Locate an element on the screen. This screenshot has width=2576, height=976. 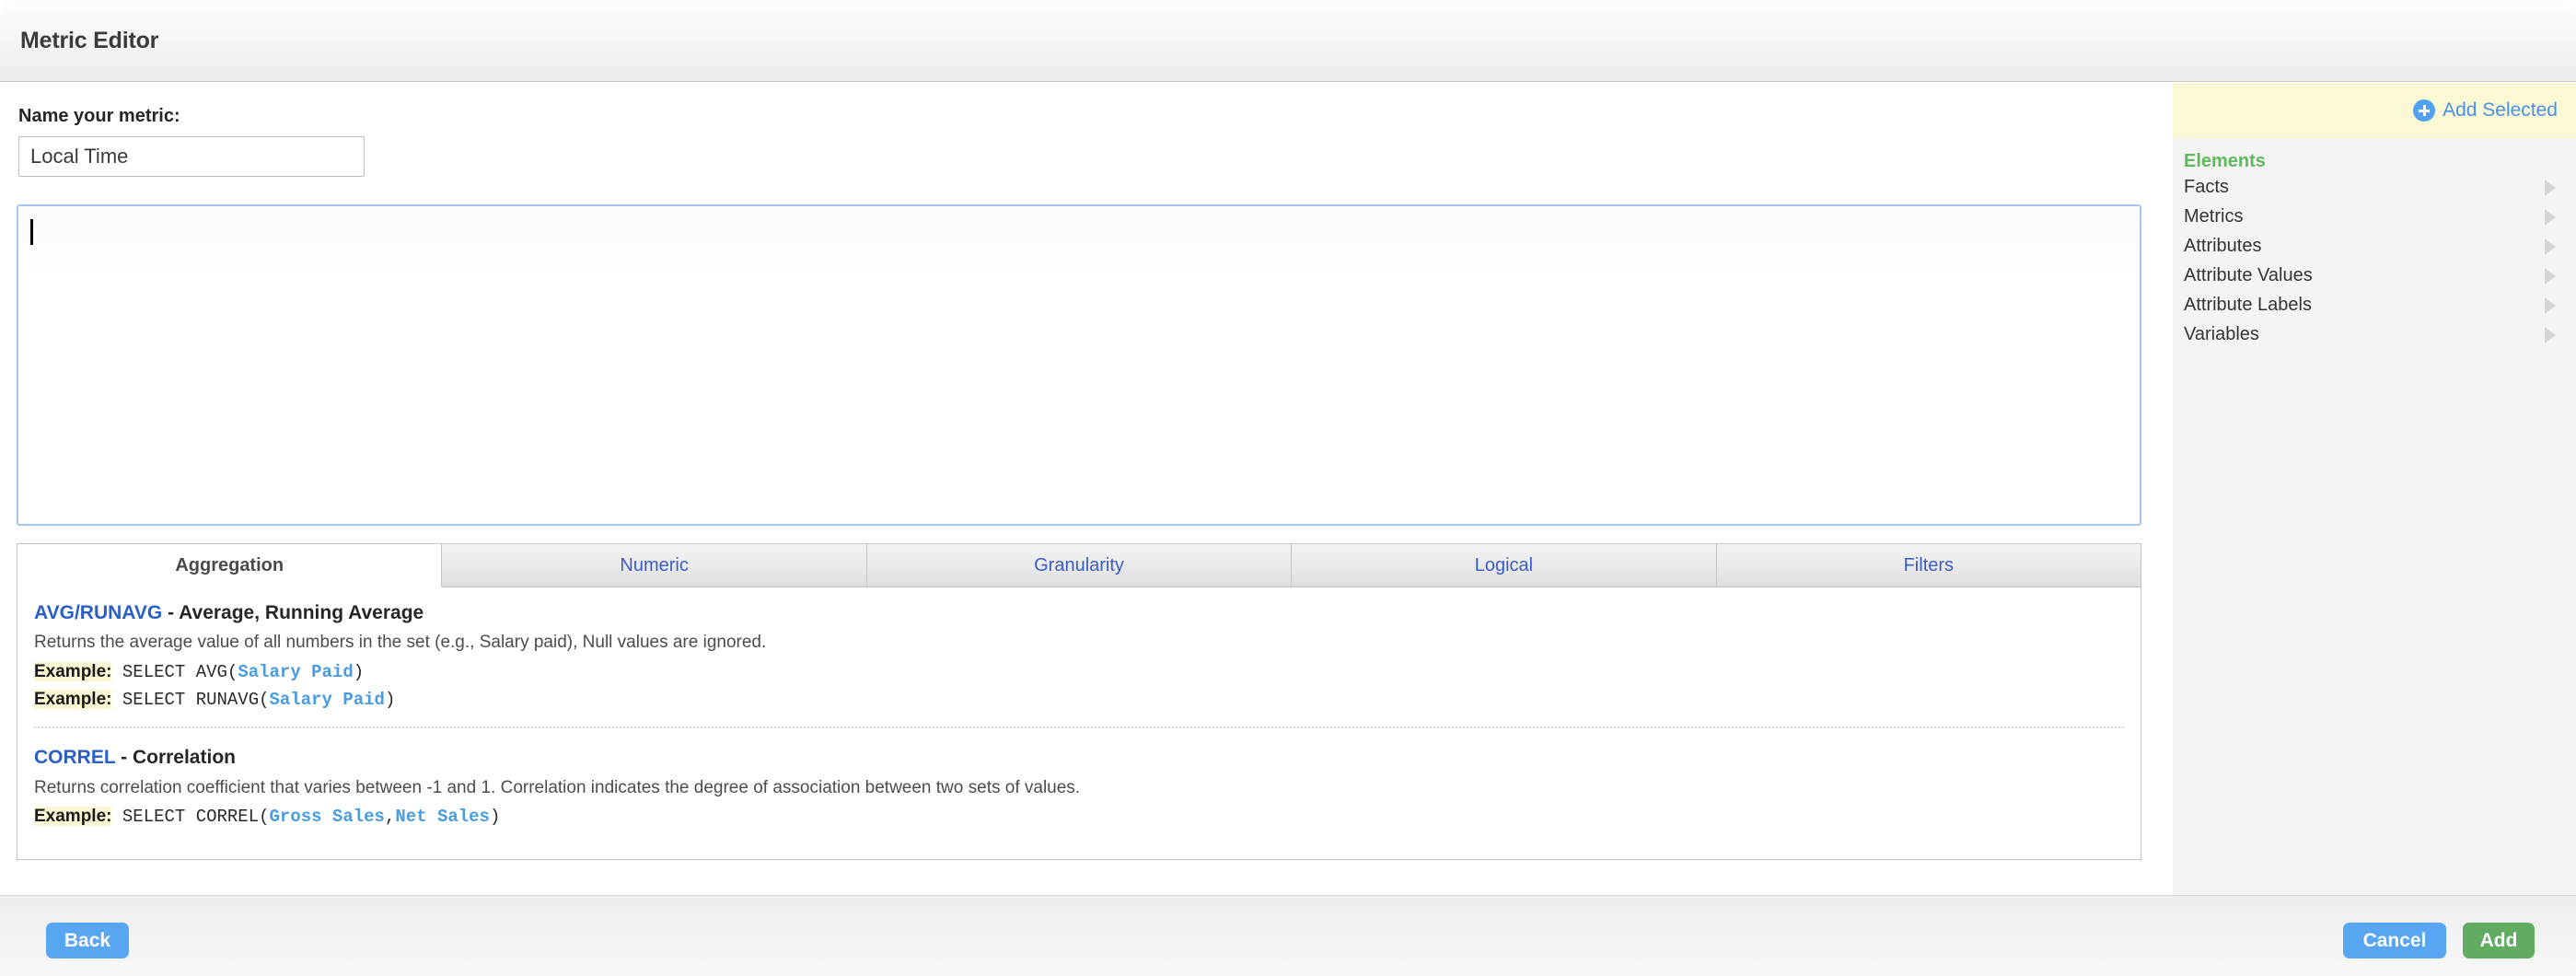
sidebar-item-attribute-labels: Attribute Labels is located at coordinates (2374, 304).